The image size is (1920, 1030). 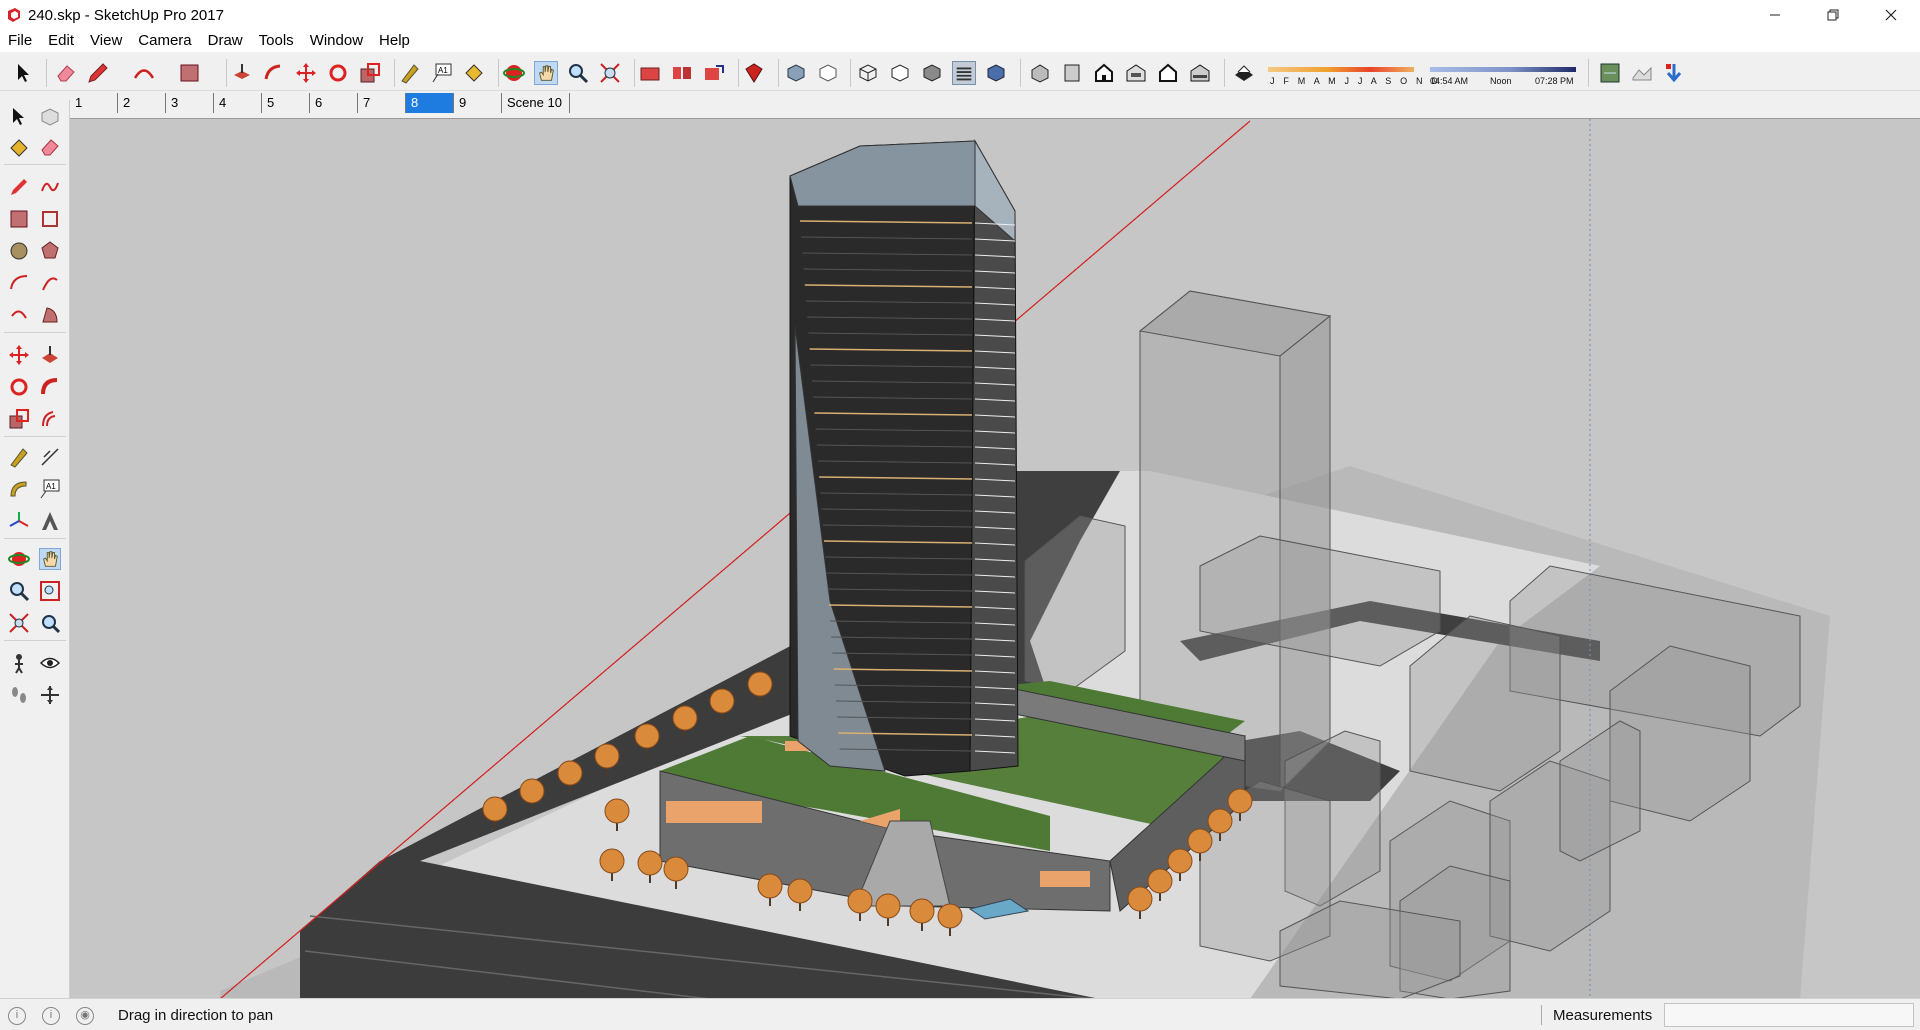 I want to click on menu-camera: Camera, so click(x=164, y=41).